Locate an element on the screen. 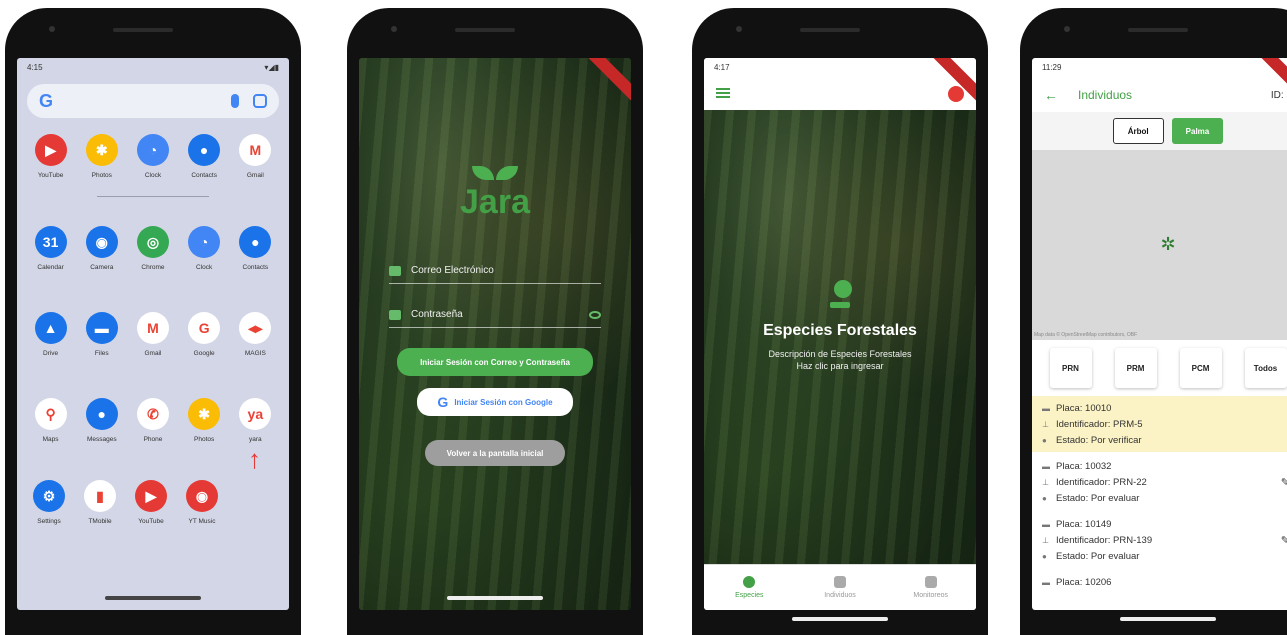  app-tmobile: ▮ TMobile is located at coordinates (100, 502).